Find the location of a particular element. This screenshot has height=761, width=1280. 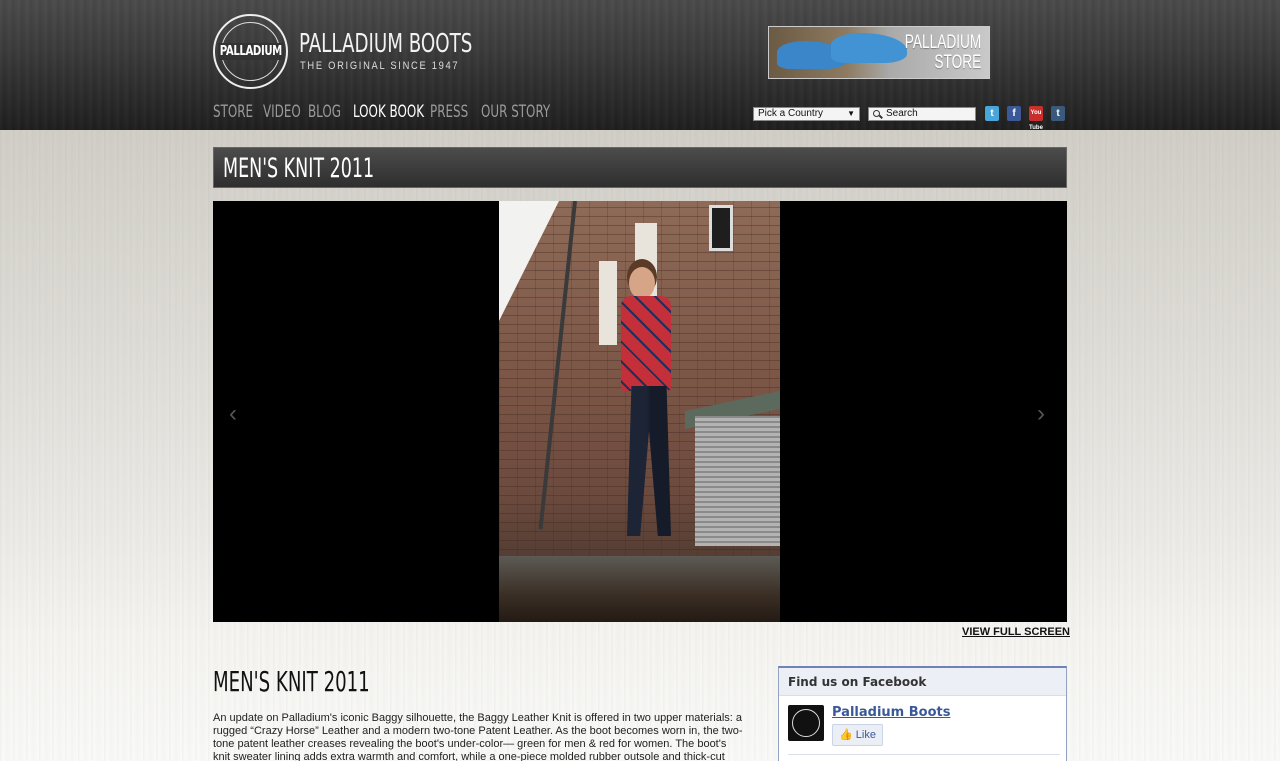

twitter-icon: t is located at coordinates (992, 113).